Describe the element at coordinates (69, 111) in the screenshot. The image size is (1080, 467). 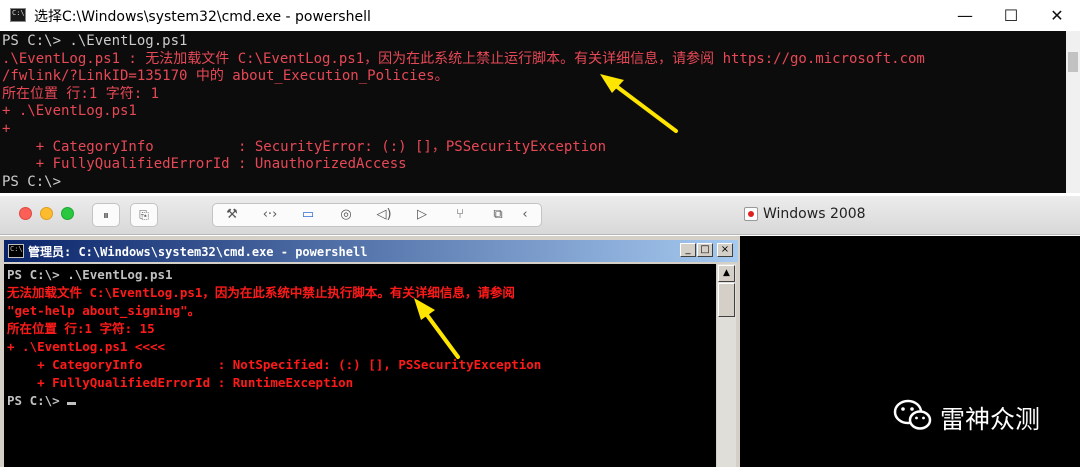
I see `console-line: + .\EventLog.ps1` at that location.